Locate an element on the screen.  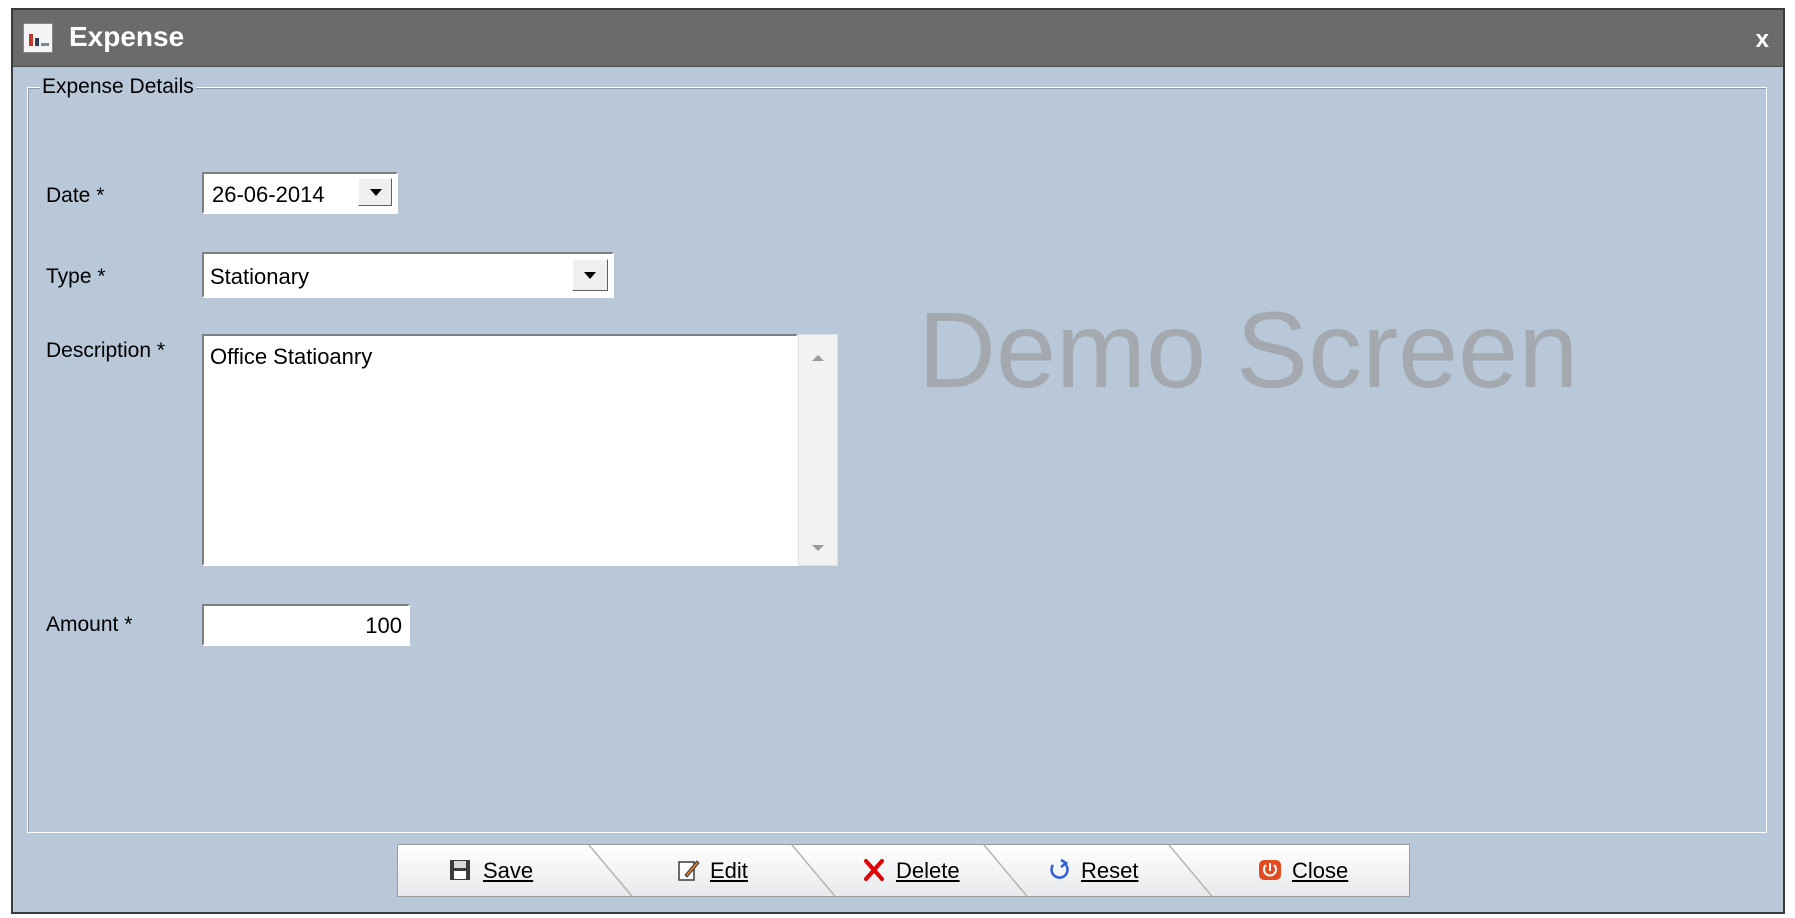
date-label: Date * is located at coordinates (75, 195).